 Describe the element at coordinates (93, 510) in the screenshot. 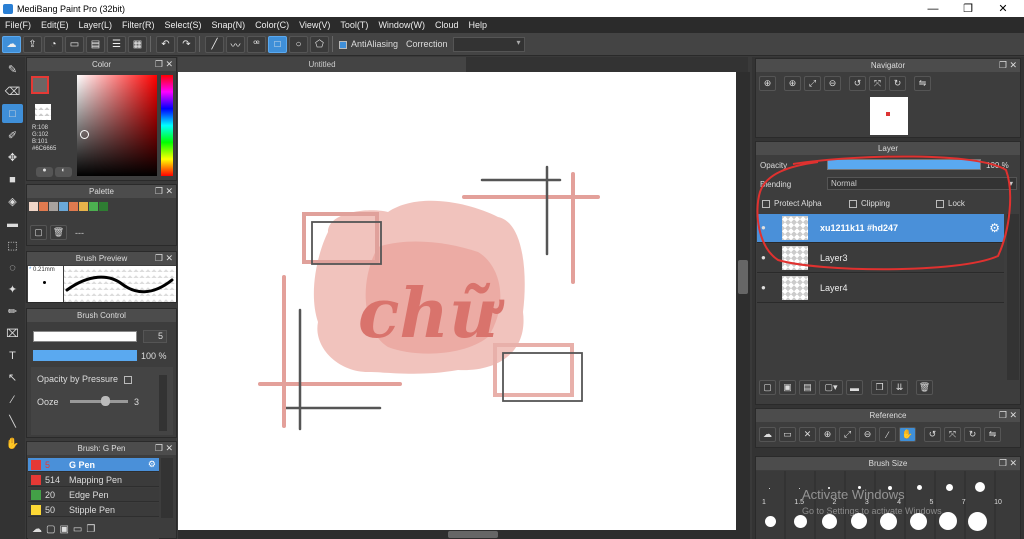

I see `brush-item-stipple-pen: 50 Stipple Pen` at that location.